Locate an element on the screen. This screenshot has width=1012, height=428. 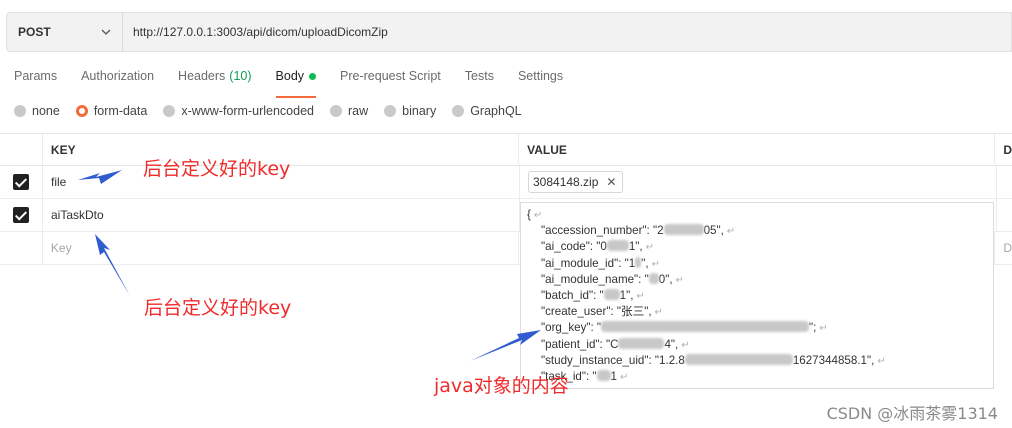
json-line: "ai_module_name": " 0", ↵ is located at coordinates (612, 279).